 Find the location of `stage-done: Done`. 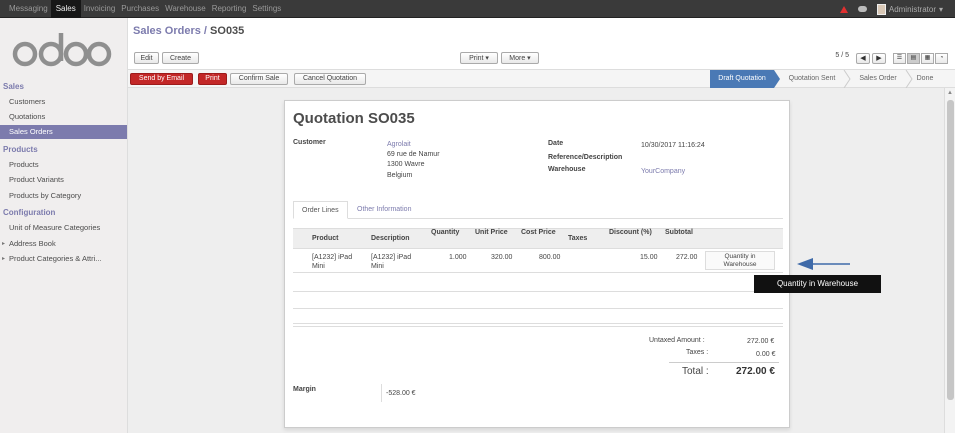

stage-done: Done is located at coordinates (925, 79).